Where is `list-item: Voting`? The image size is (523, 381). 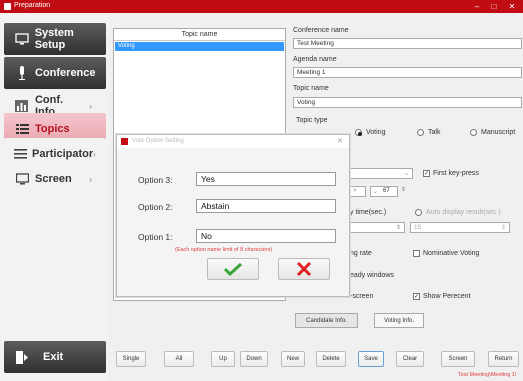
list-item: Voting is located at coordinates (199, 46).